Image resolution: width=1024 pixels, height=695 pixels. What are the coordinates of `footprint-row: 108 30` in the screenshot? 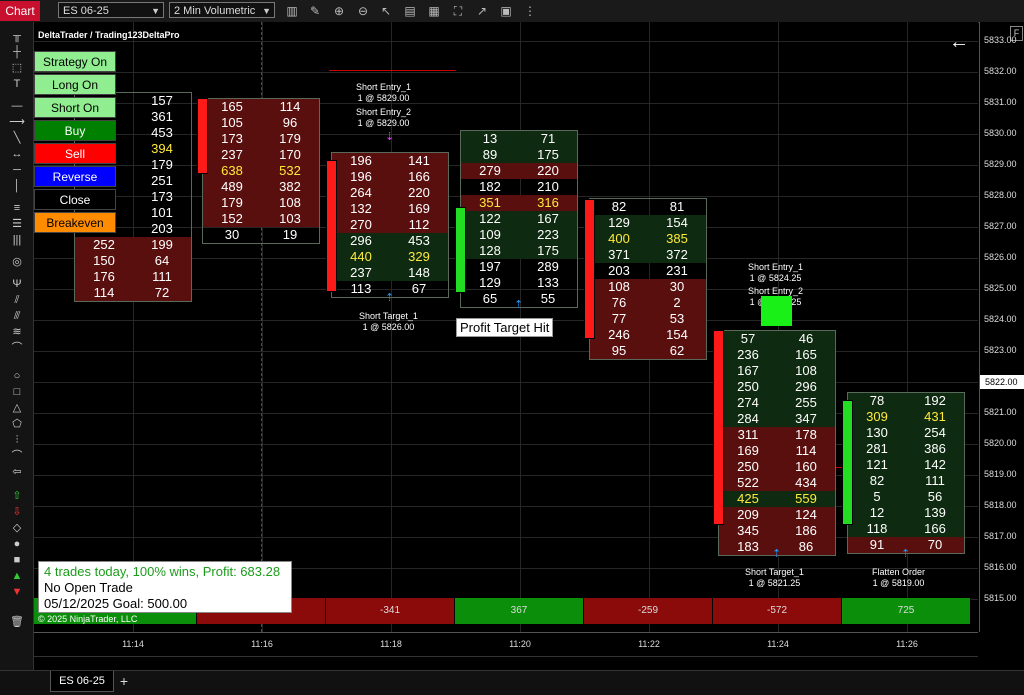 It's located at (648, 287).